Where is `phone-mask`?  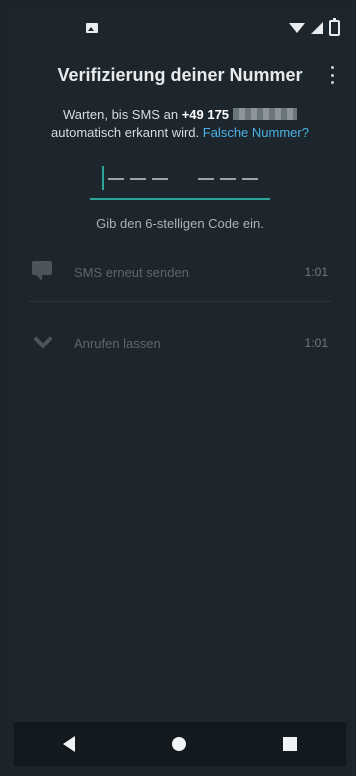
phone-mask is located at coordinates (265, 114).